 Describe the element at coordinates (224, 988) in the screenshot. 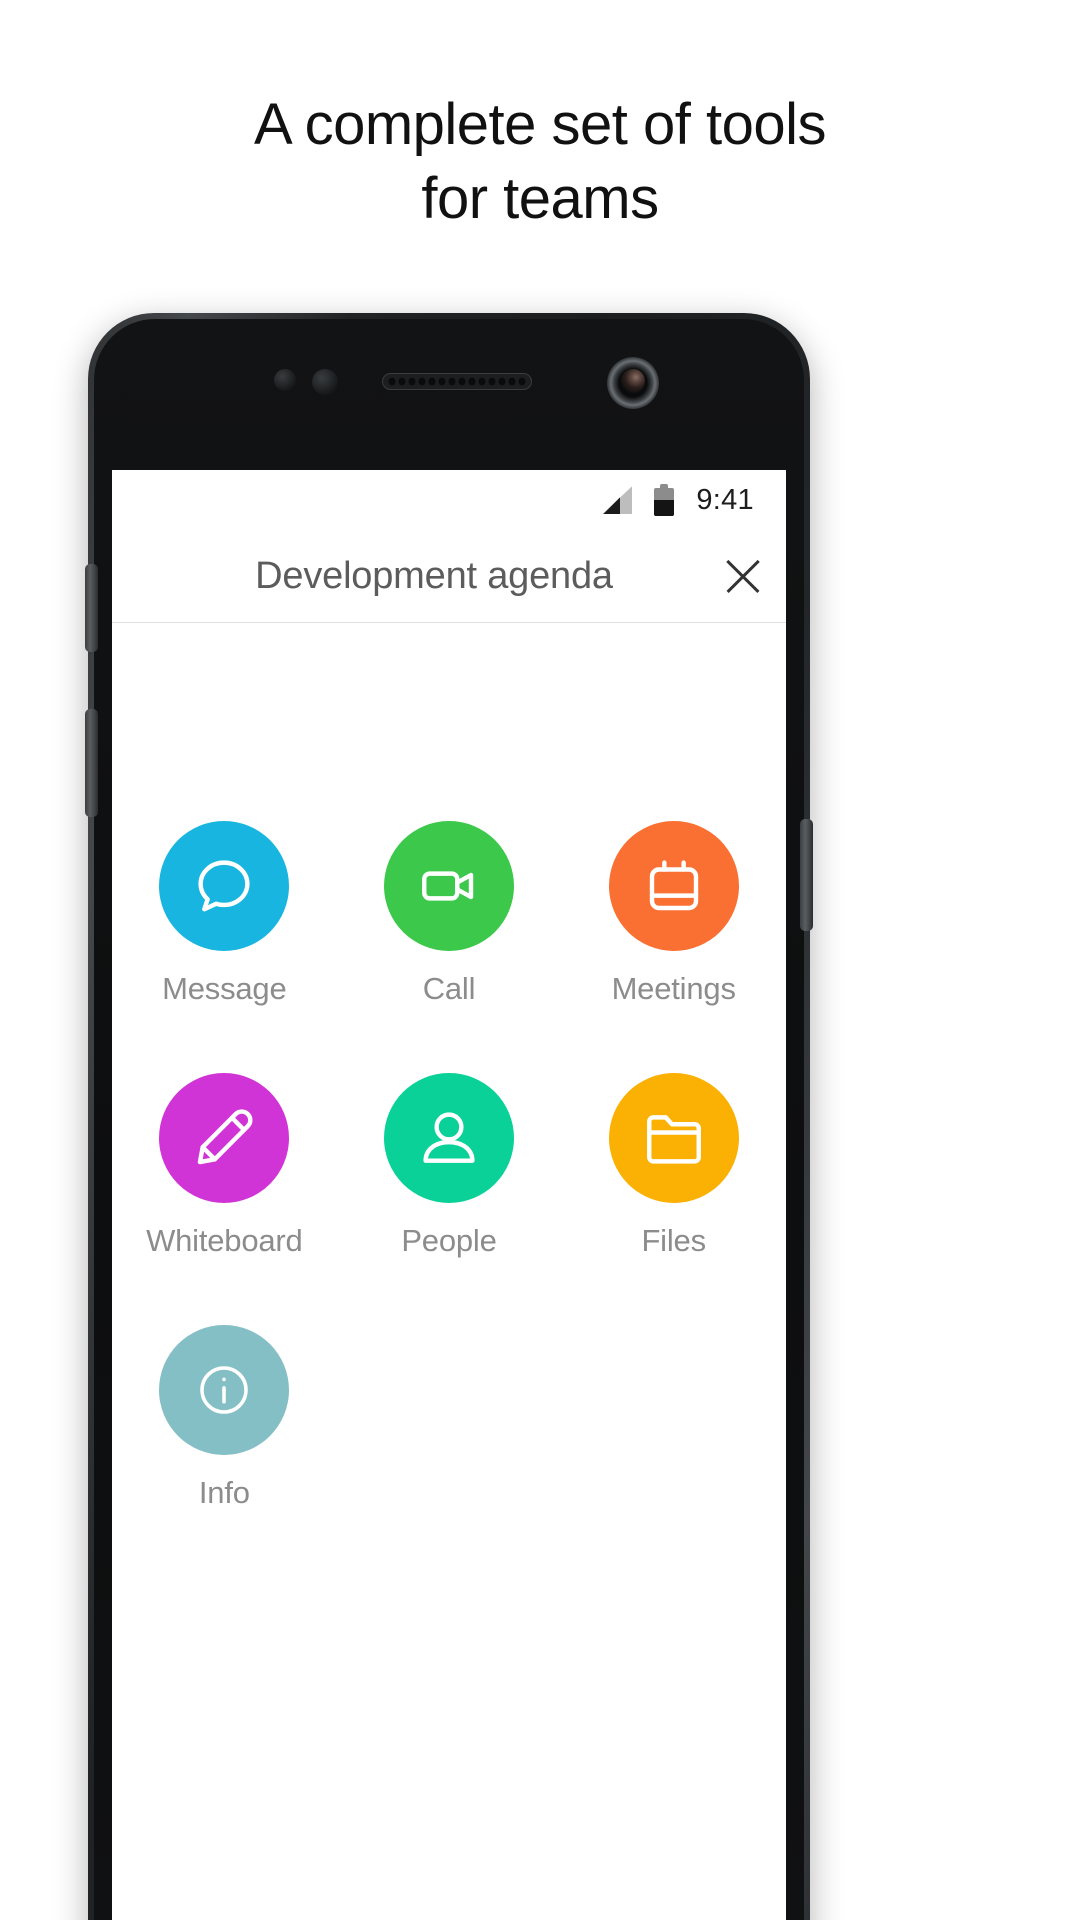

I see `action-tile-label: Message` at that location.